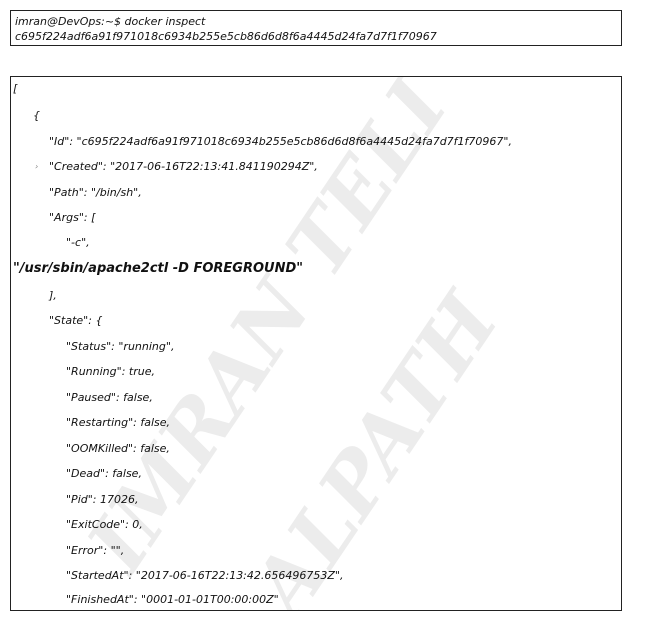  I want to click on args-close-line: ],, so click(53, 295).